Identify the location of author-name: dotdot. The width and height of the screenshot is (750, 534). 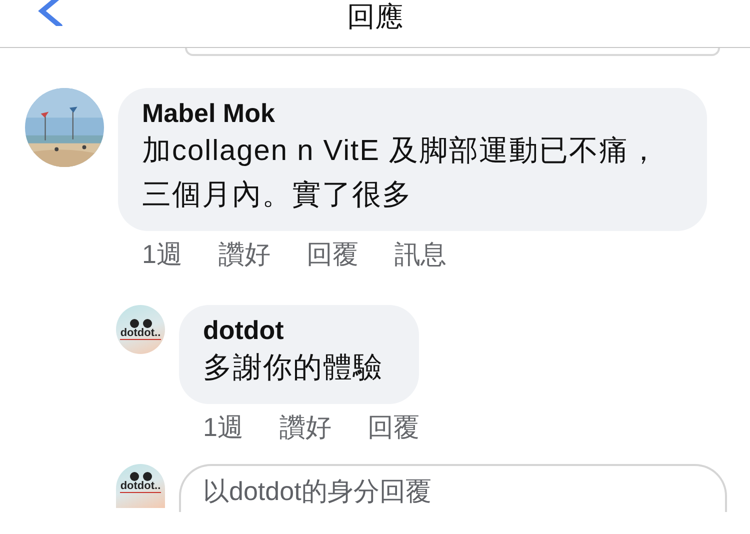
(244, 330).